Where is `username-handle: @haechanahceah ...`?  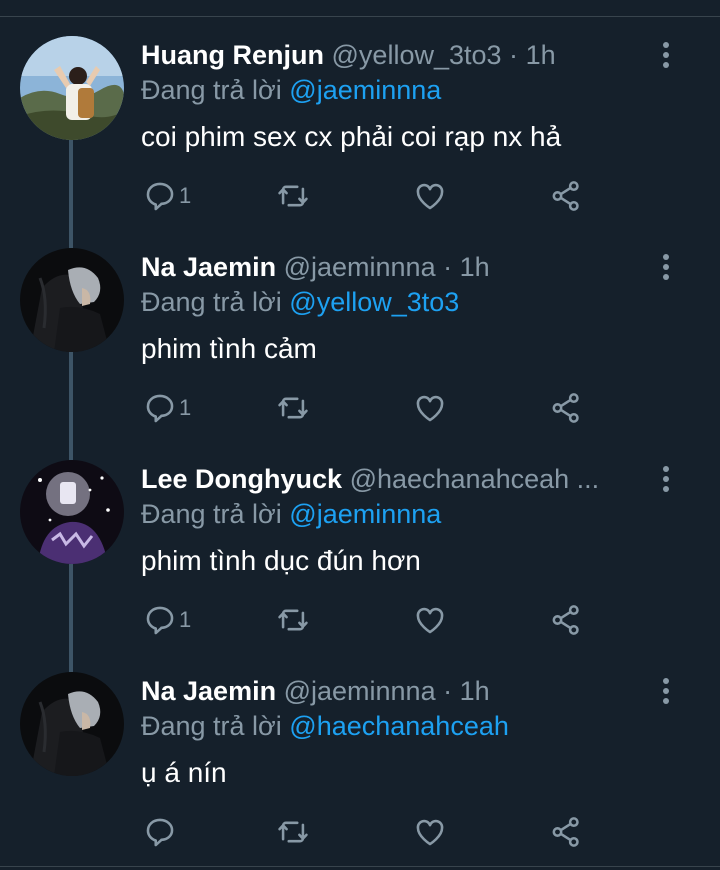
username-handle: @haechanahceah ... is located at coordinates (475, 479).